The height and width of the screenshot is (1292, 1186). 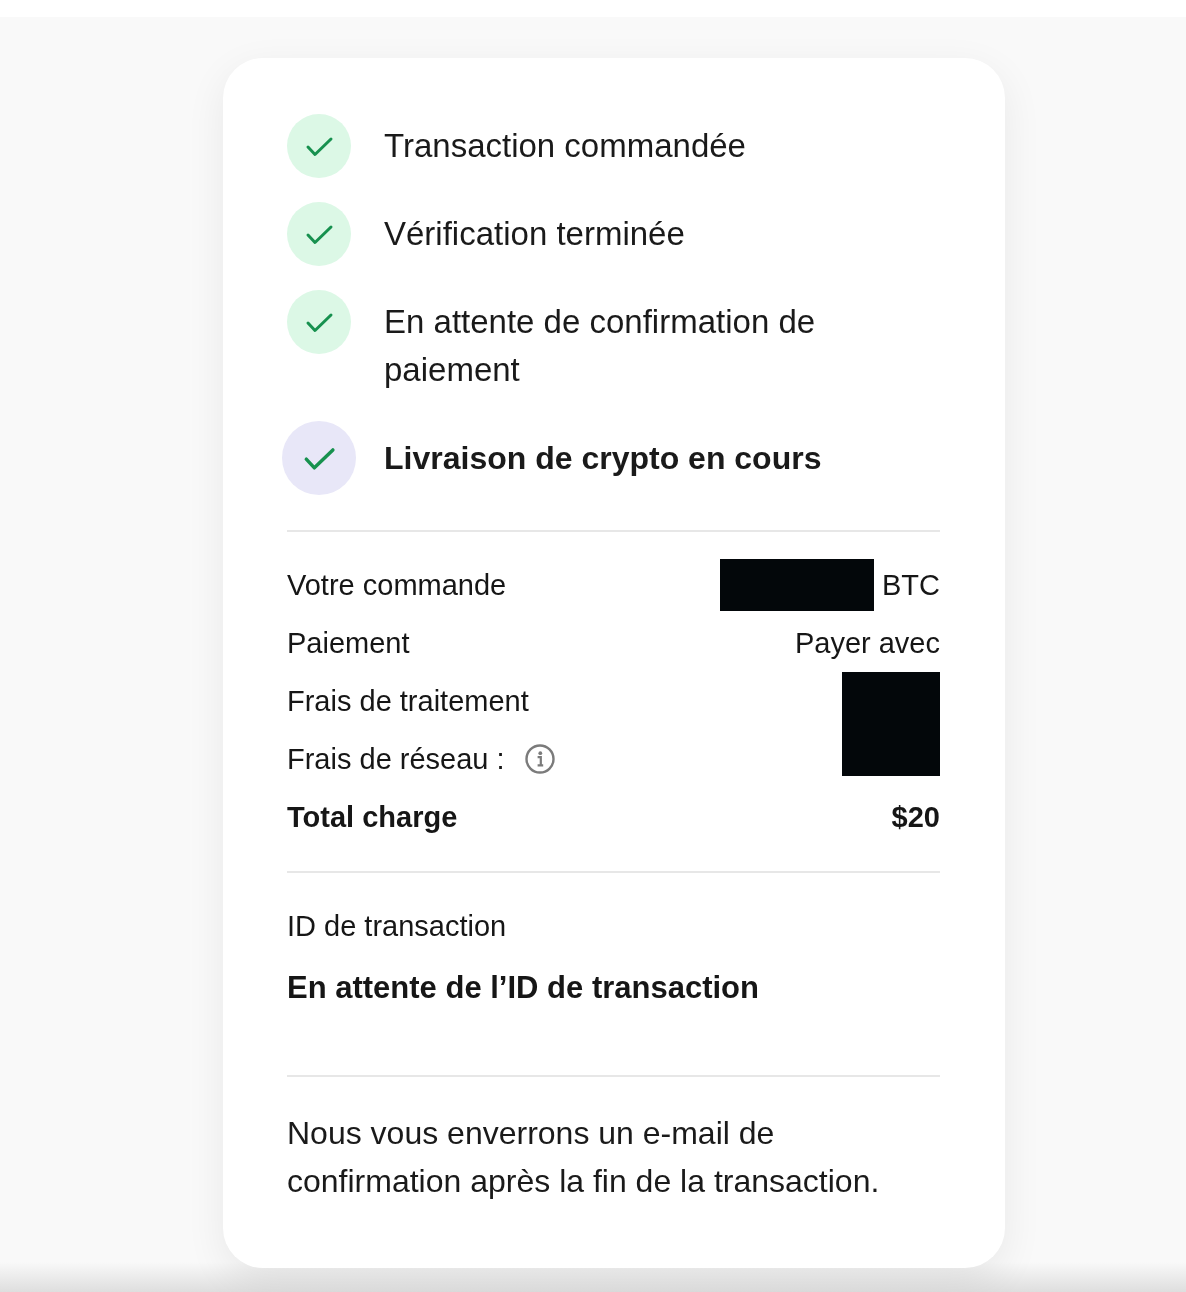 What do you see at coordinates (523, 988) in the screenshot?
I see `transaction-id-status: En attente de l’ID de transaction` at bounding box center [523, 988].